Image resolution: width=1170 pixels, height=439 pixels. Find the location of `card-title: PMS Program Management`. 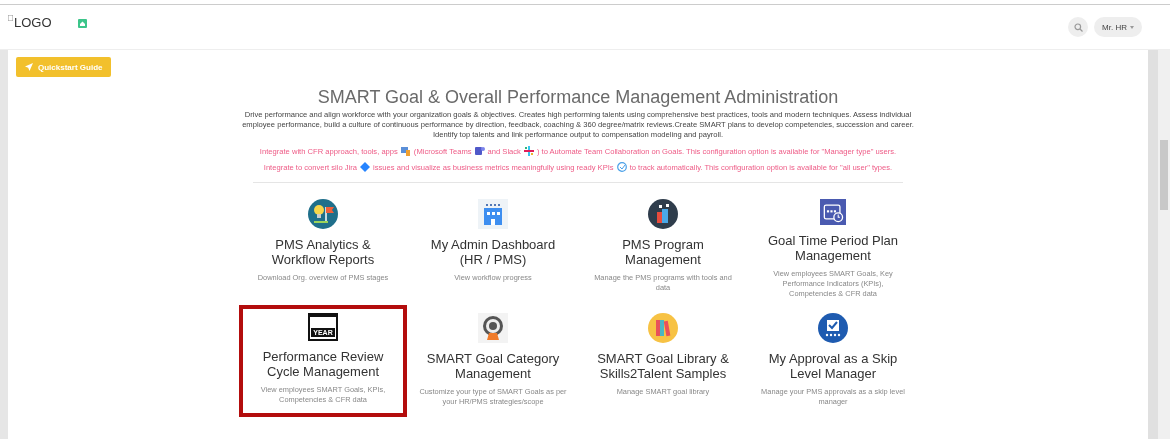

card-title: PMS Program Management is located at coordinates (663, 252).